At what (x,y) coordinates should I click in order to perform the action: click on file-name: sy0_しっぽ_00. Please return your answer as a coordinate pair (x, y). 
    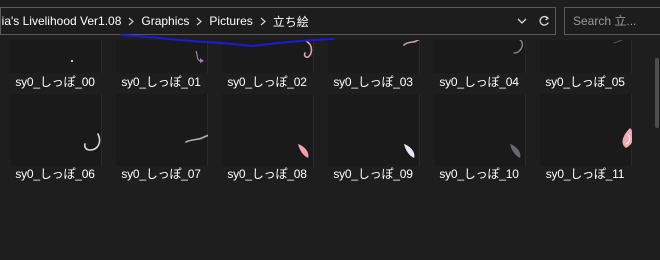
    Looking at the image, I should click on (55, 82).